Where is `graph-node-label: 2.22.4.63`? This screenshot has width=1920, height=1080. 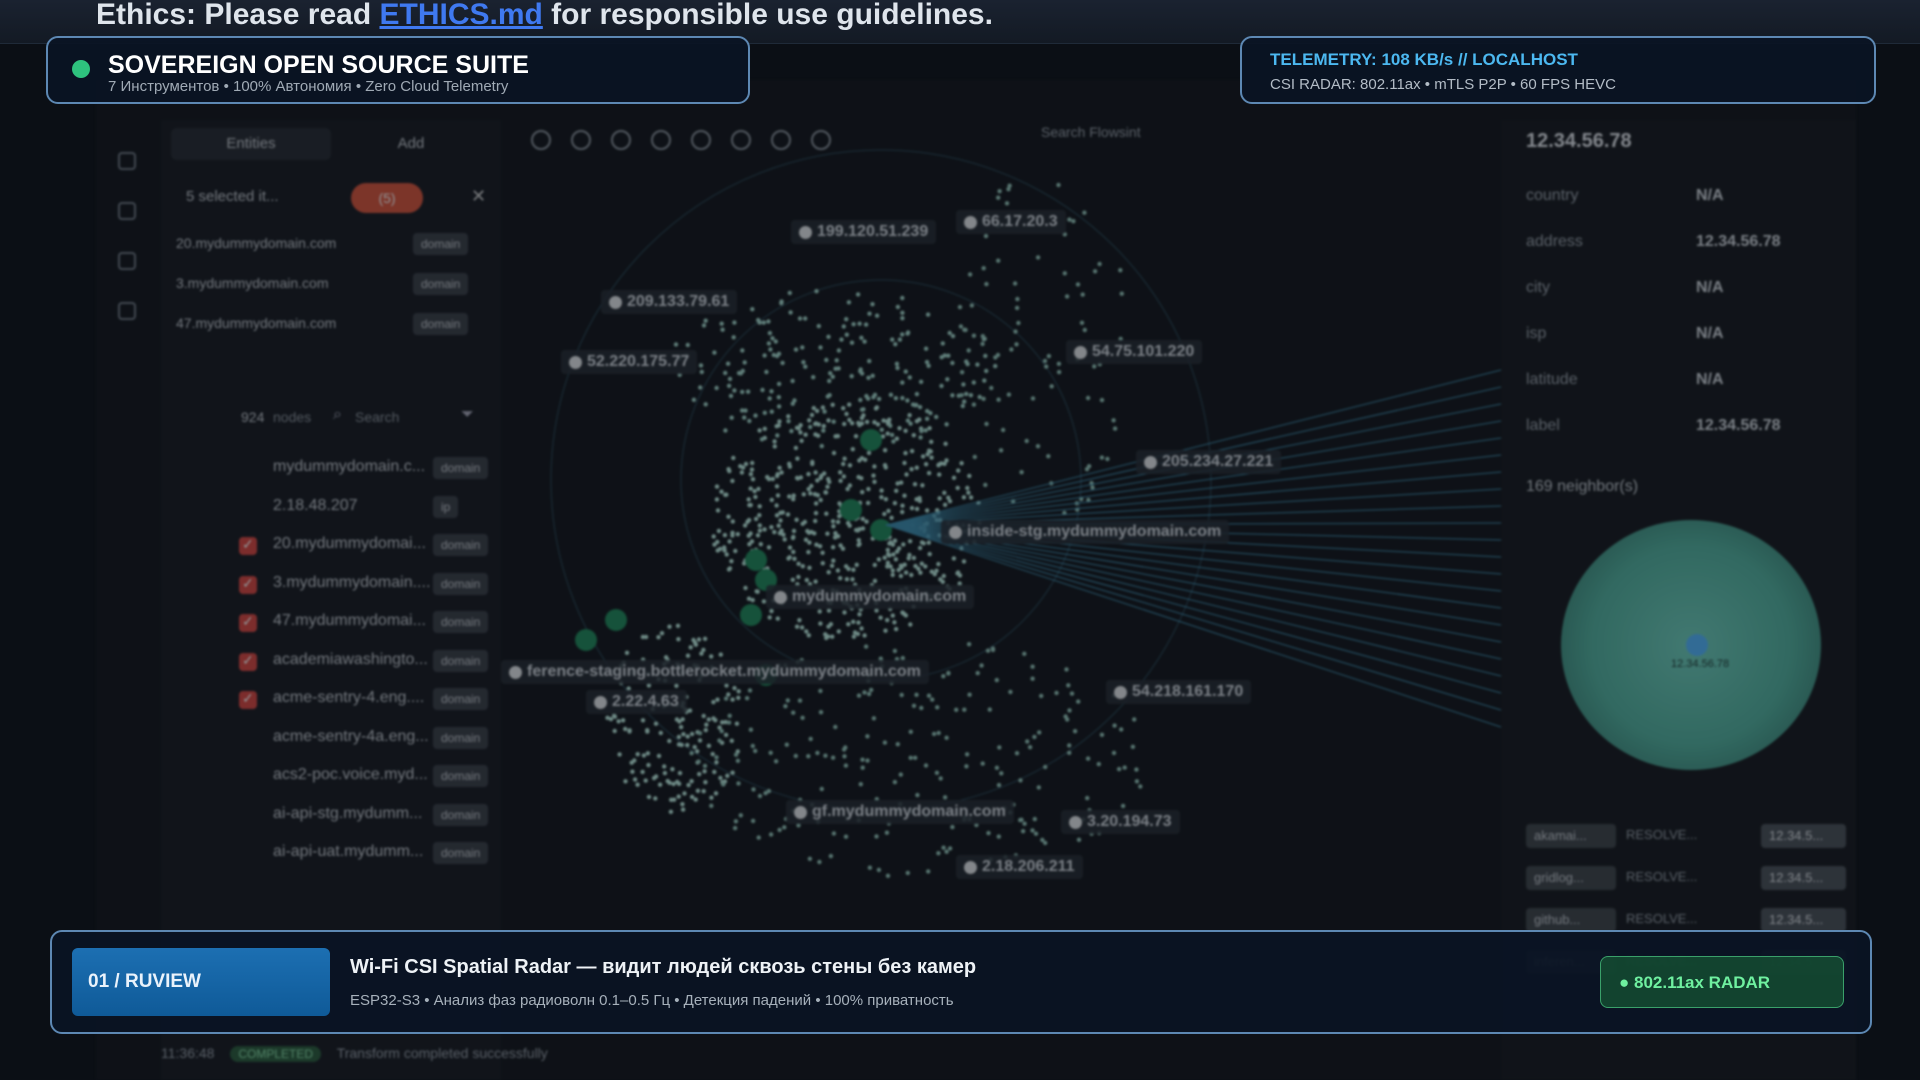 graph-node-label: 2.22.4.63 is located at coordinates (636, 702).